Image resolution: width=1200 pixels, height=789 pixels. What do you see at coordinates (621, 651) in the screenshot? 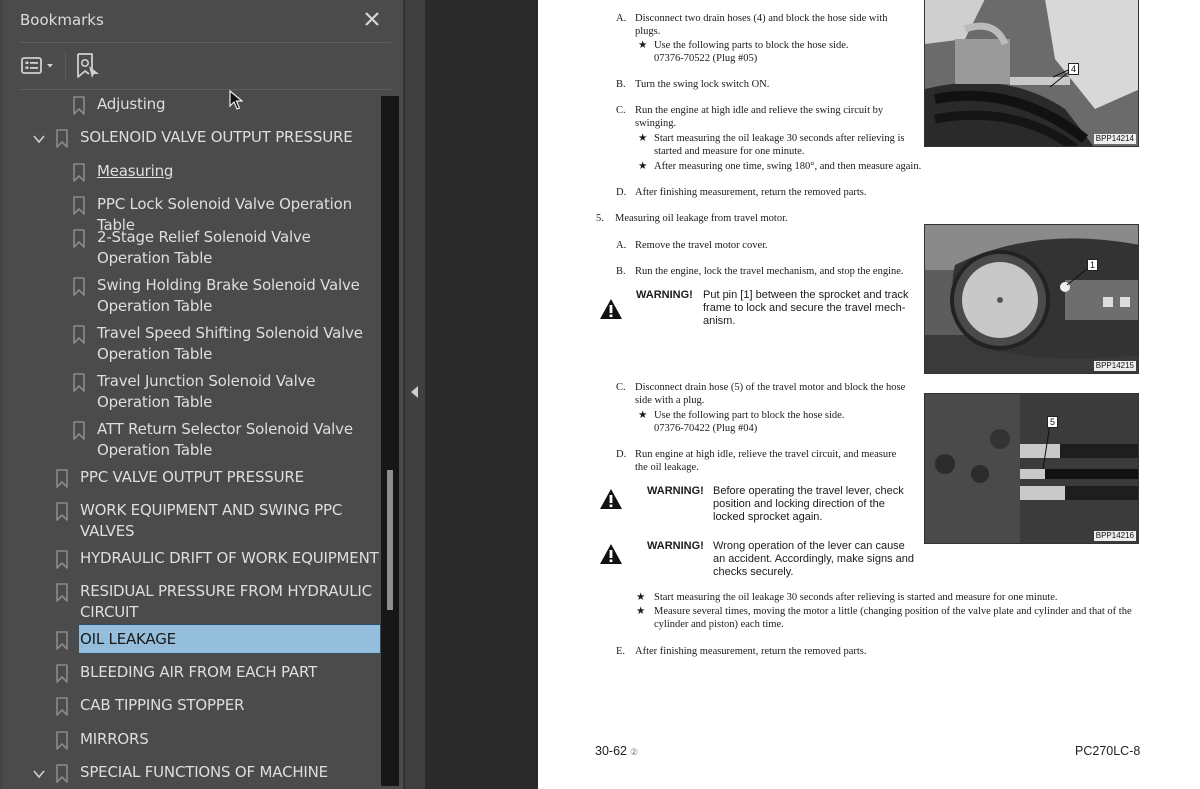
I see `step-marker: E.` at bounding box center [621, 651].